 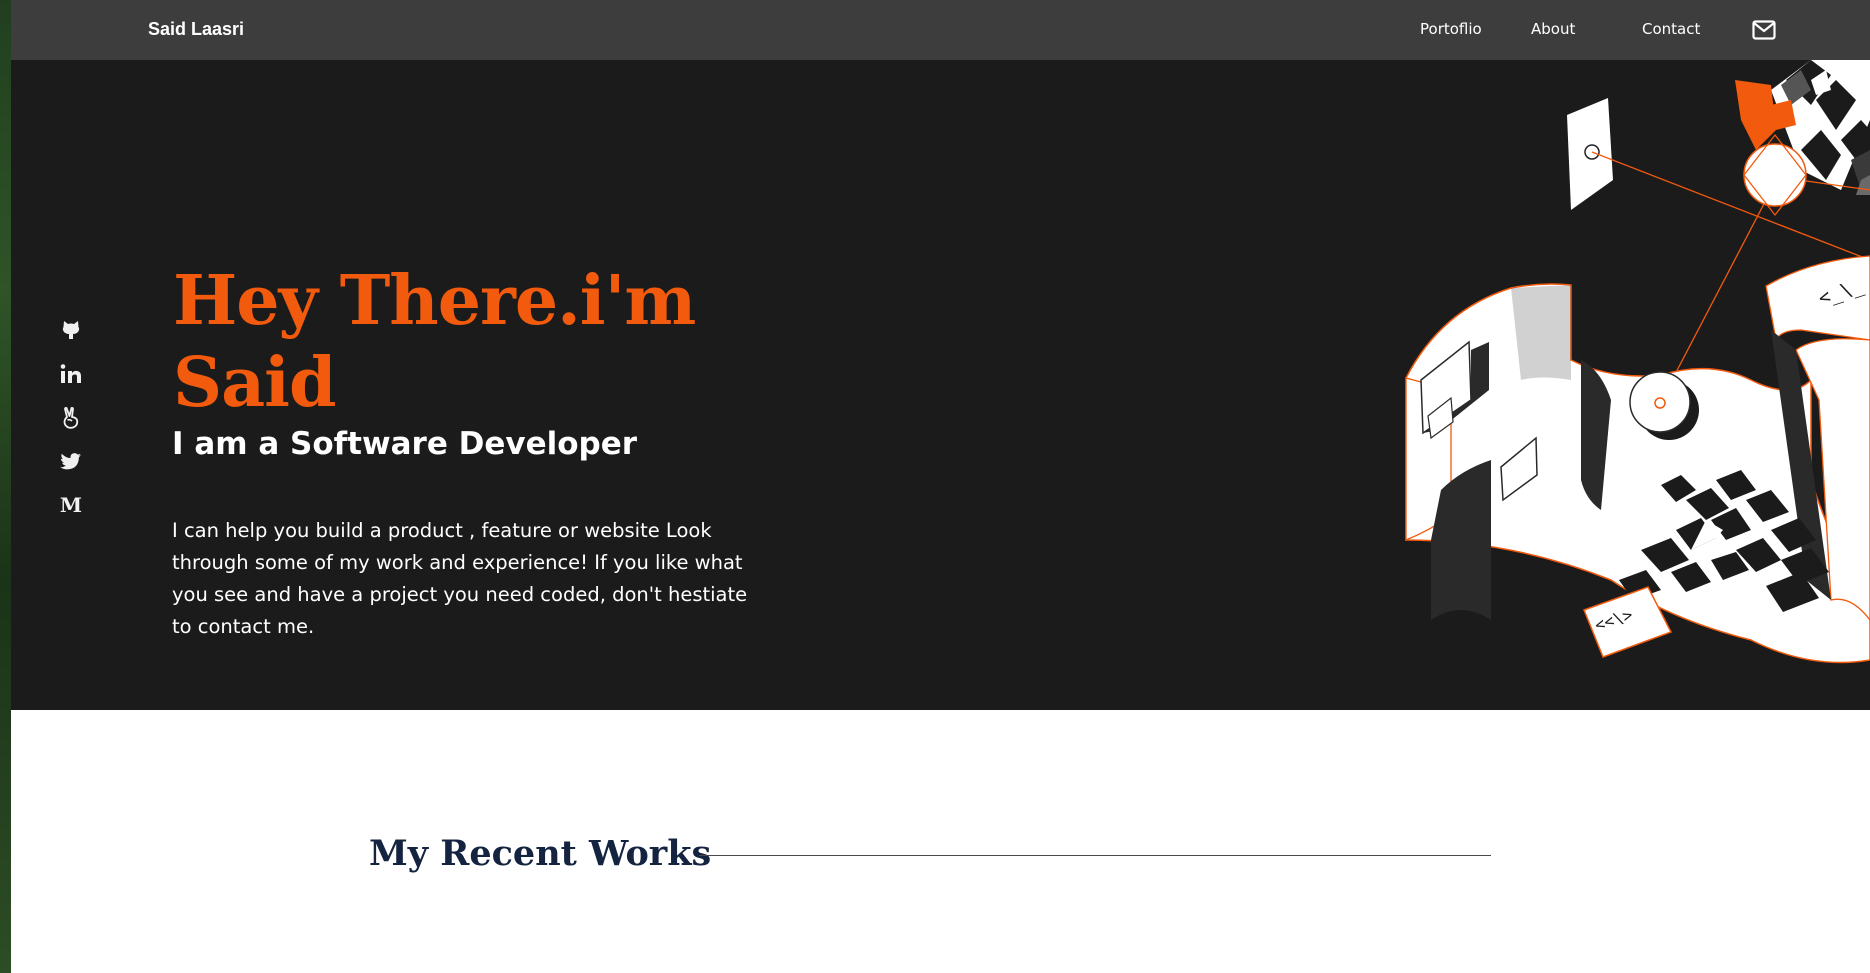 What do you see at coordinates (1553, 29) in the screenshot?
I see `nav-link-about: About` at bounding box center [1553, 29].